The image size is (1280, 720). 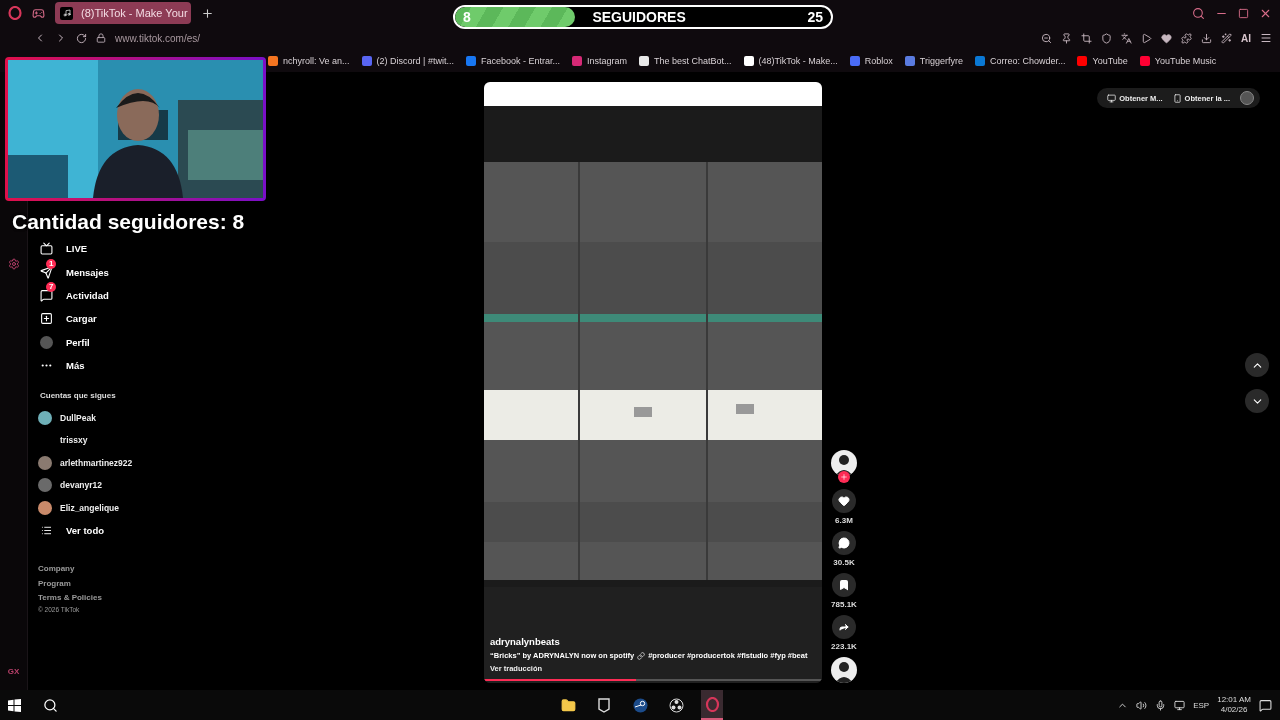 What do you see at coordinates (87, 295) in the screenshot?
I see `sidebar-label: Actividad` at bounding box center [87, 295].